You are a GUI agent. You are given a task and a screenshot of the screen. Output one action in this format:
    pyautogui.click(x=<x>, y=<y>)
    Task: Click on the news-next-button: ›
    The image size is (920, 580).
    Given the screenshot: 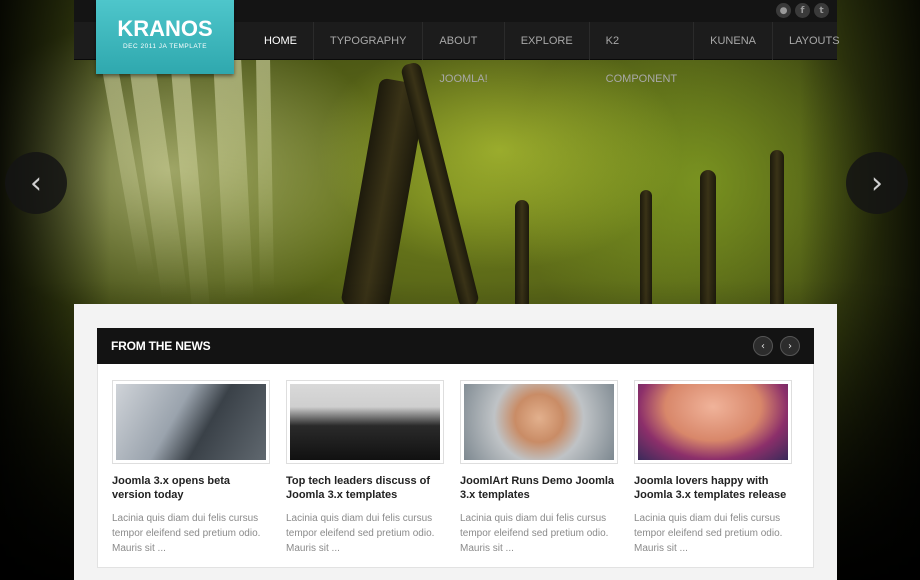 What is the action you would take?
    pyautogui.click(x=790, y=346)
    